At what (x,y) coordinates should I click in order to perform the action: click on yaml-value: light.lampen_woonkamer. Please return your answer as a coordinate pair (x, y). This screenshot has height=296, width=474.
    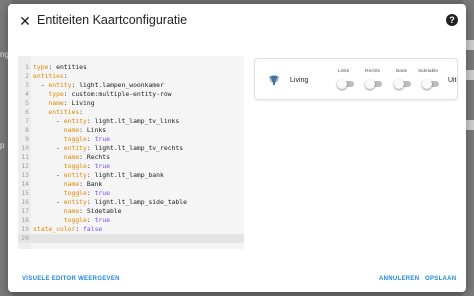
    Looking at the image, I should click on (121, 85).